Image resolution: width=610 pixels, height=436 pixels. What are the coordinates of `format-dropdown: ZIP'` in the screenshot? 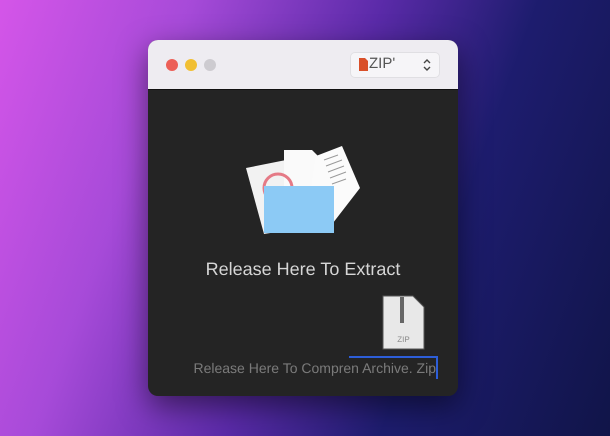 It's located at (395, 65).